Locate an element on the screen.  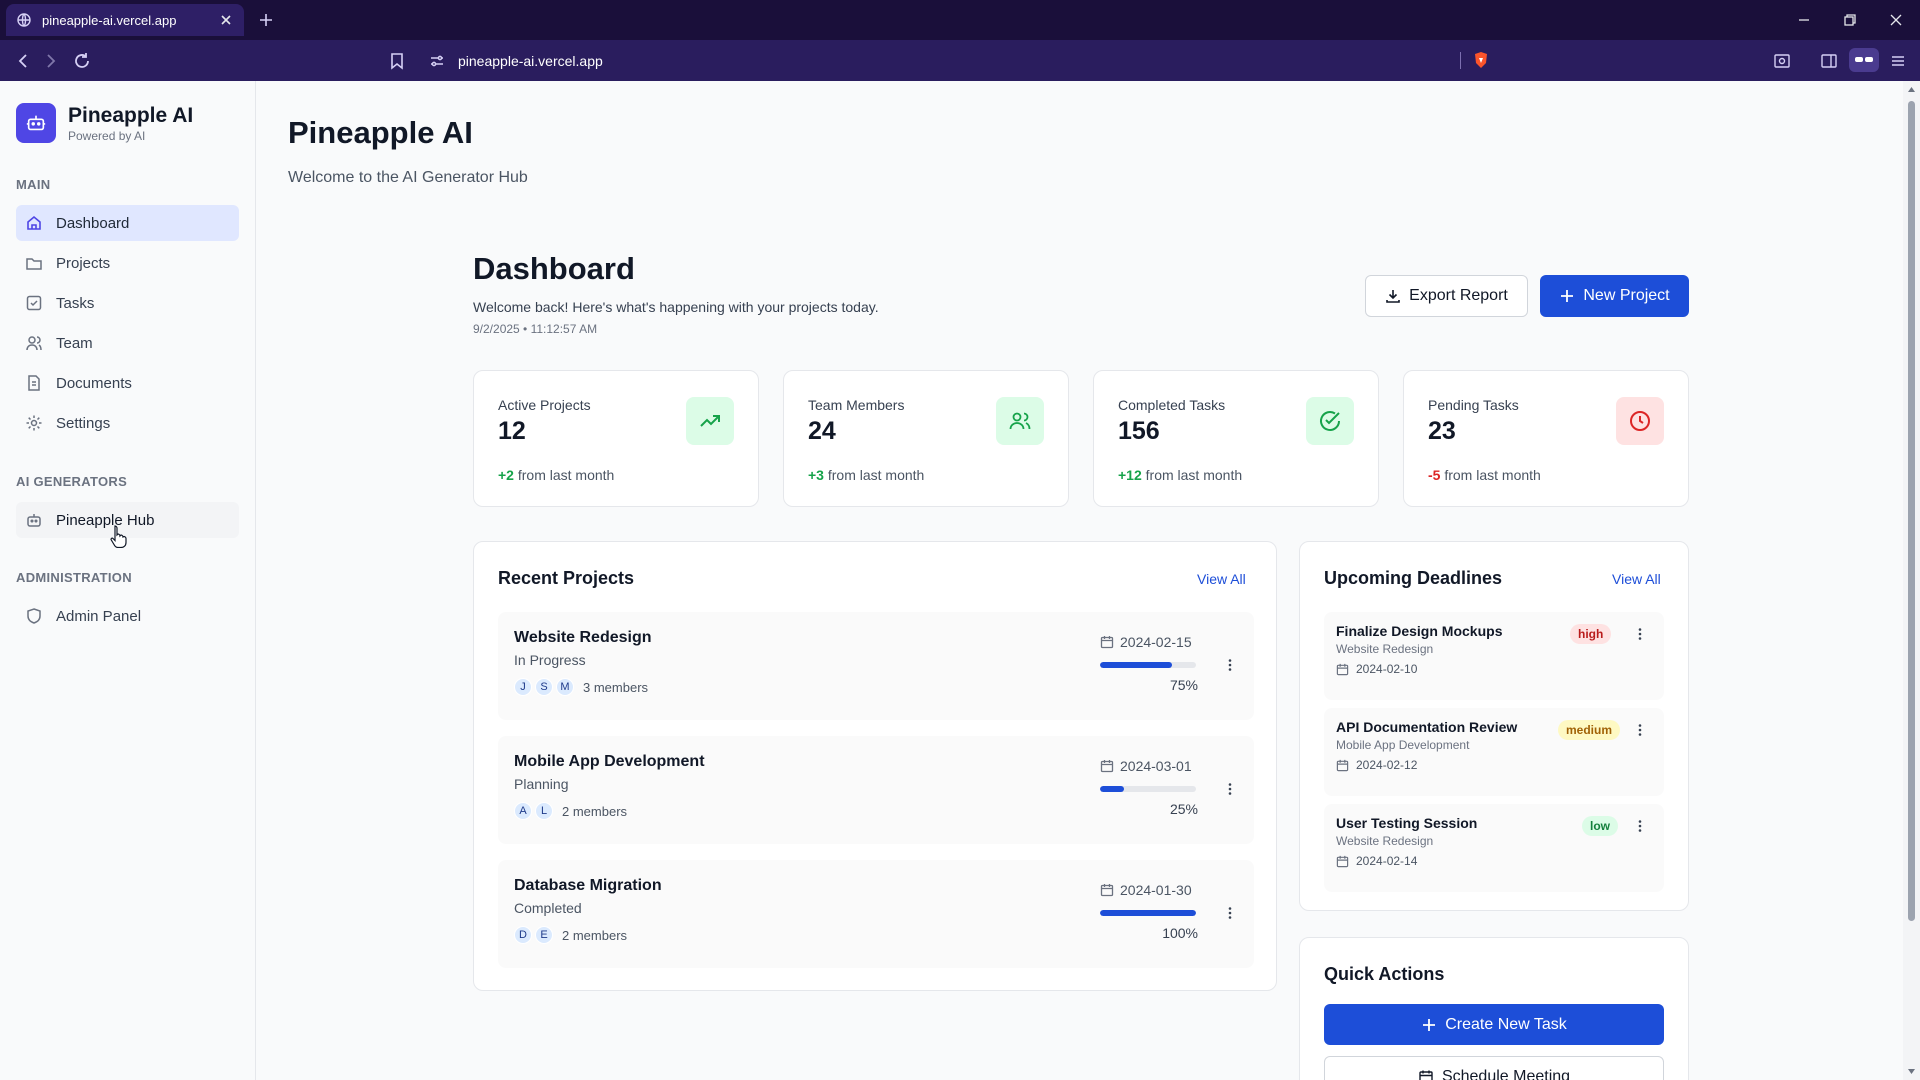
new-project-button: New Project is located at coordinates (1614, 296).